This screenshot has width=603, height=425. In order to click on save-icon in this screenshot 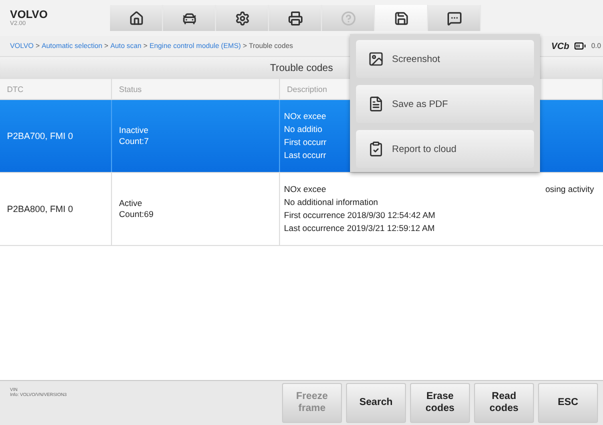, I will do `click(401, 18)`.